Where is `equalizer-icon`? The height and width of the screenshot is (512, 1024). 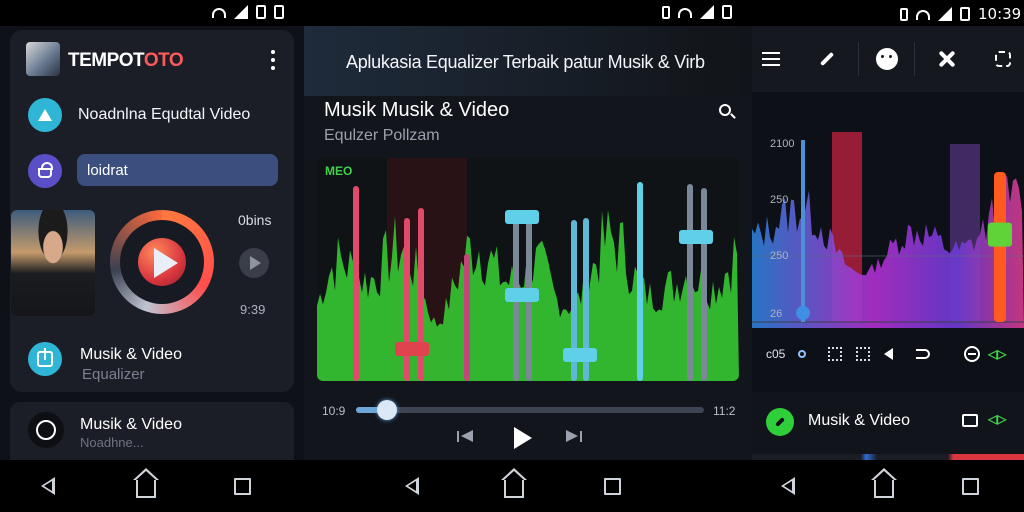
equalizer-icon is located at coordinates (45, 359).